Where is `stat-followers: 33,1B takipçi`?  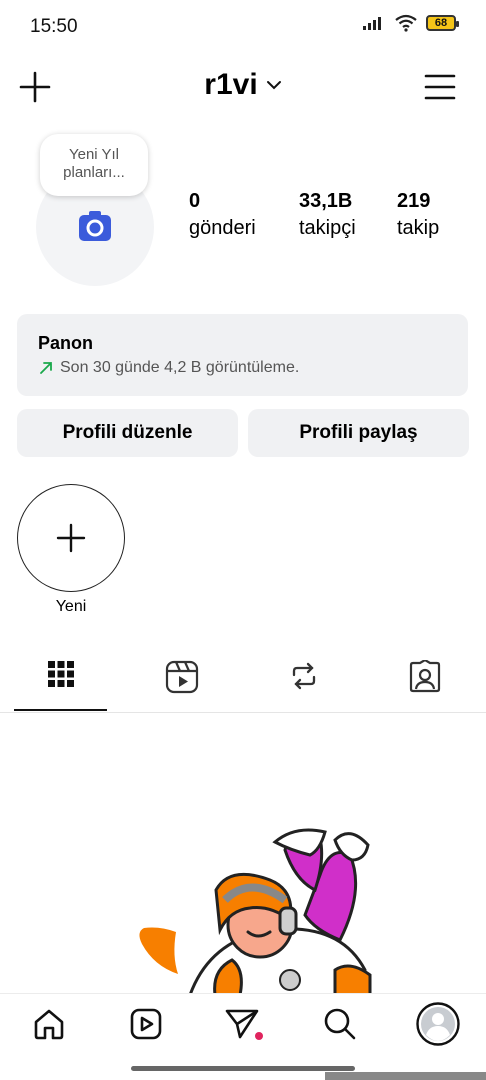
stat-followers: 33,1B takipçi is located at coordinates (327, 215).